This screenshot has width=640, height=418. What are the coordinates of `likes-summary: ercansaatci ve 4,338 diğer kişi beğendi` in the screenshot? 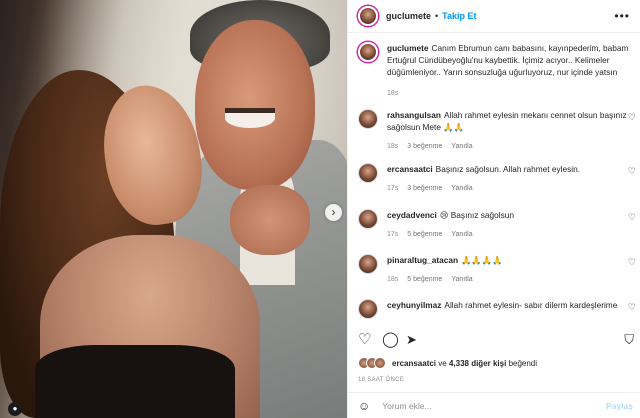 It's located at (447, 363).